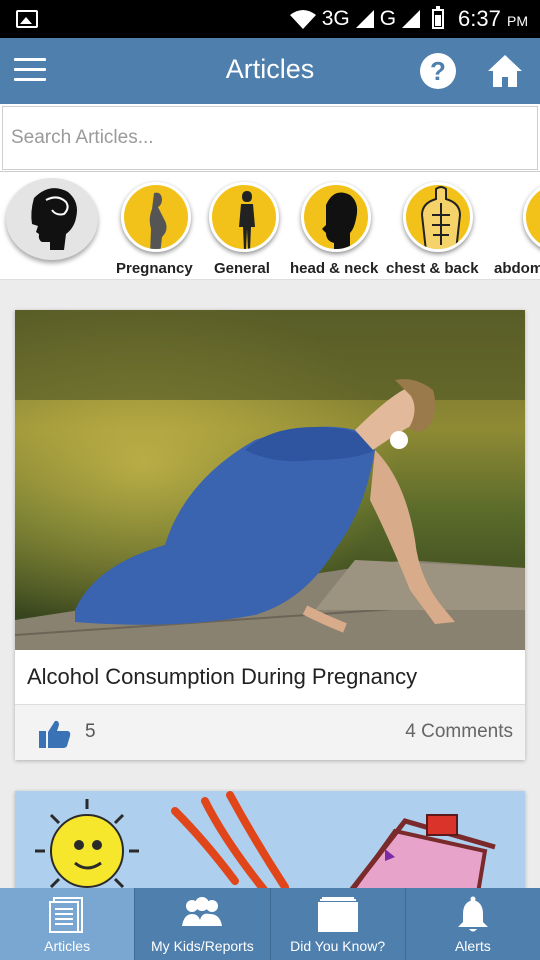 The image size is (540, 960). Describe the element at coordinates (27, 19) in the screenshot. I see `gallery-notification-icon` at that location.